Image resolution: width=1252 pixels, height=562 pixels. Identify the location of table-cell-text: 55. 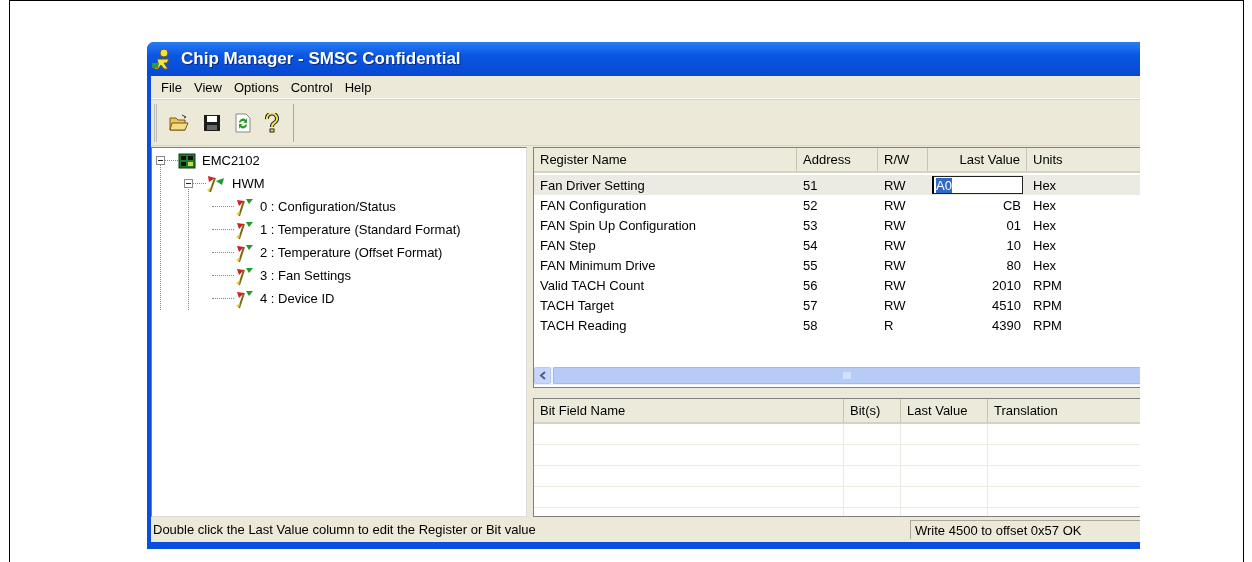
(810, 265).